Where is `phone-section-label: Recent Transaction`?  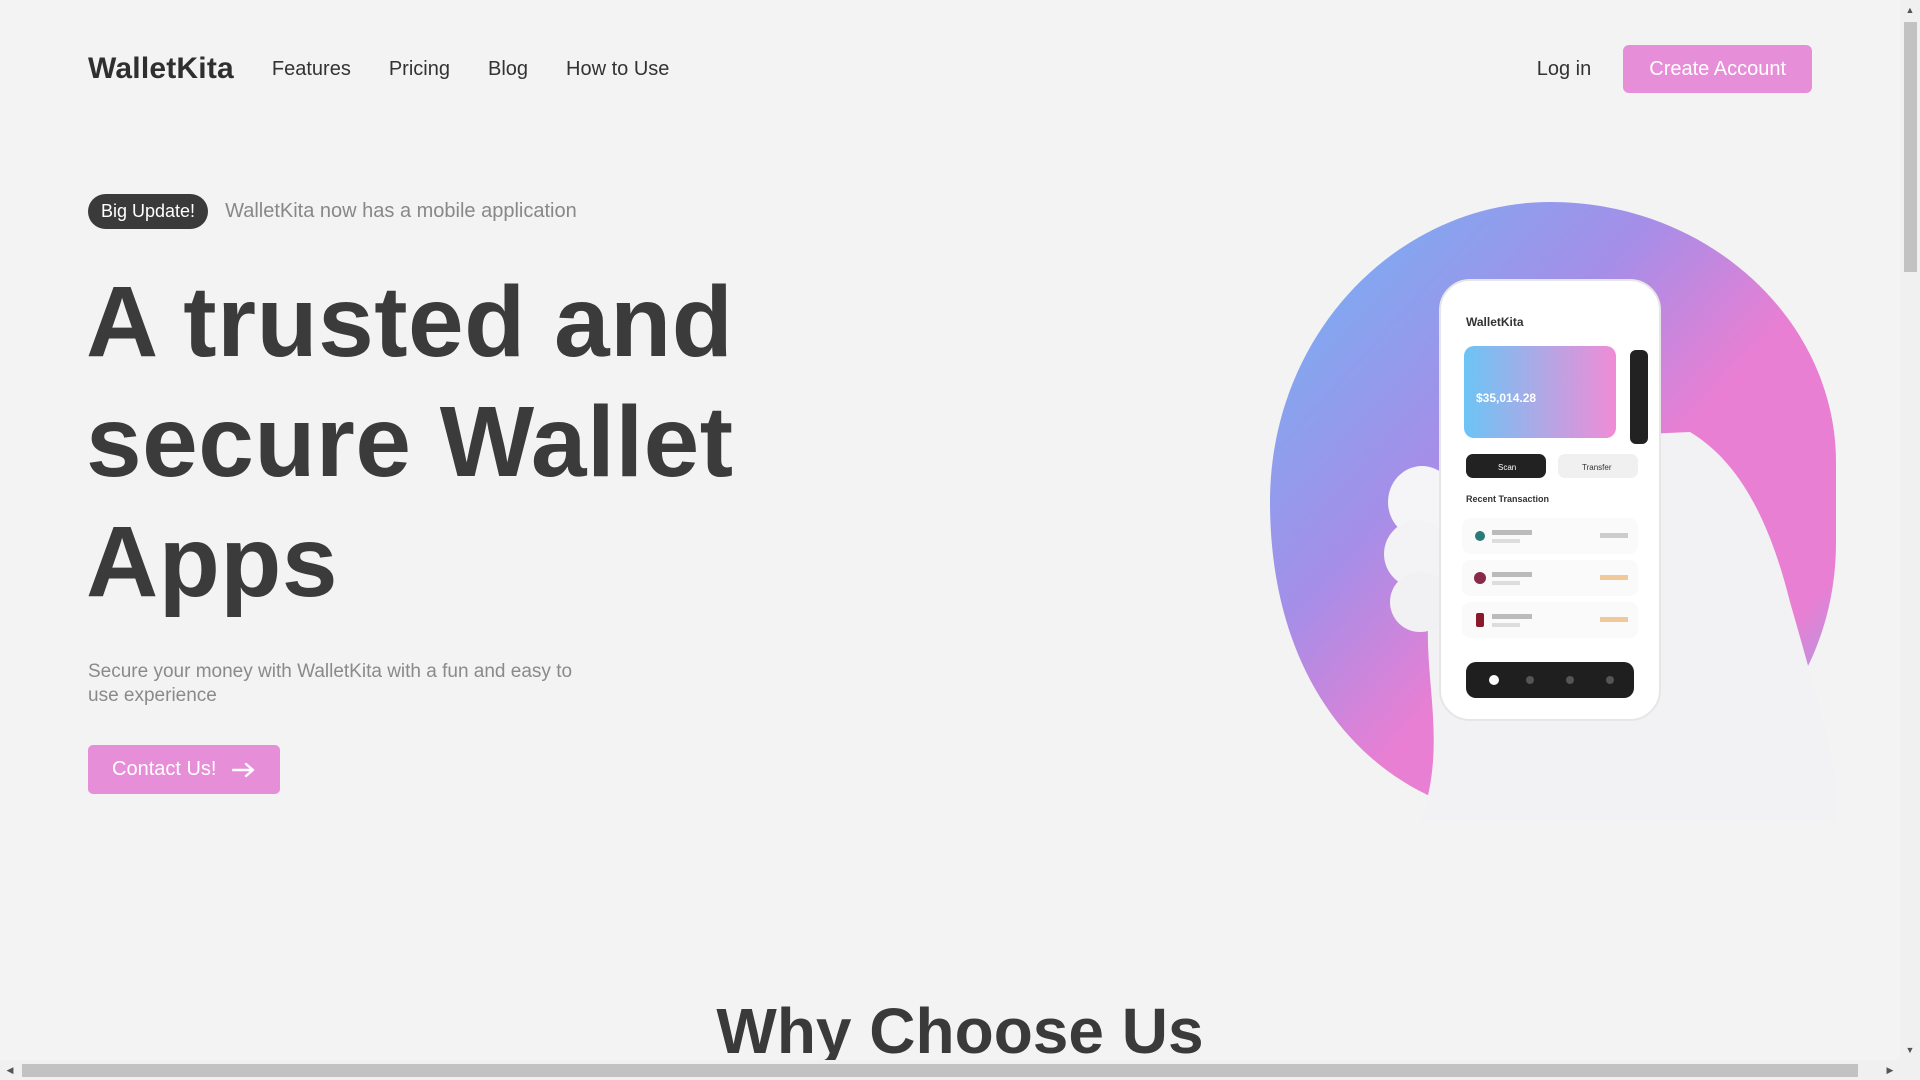 phone-section-label: Recent Transaction is located at coordinates (1507, 499).